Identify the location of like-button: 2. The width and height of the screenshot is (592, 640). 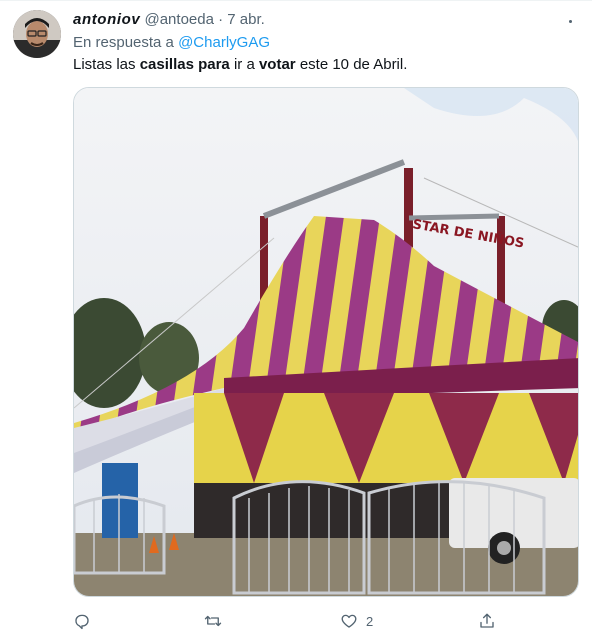
(356, 621).